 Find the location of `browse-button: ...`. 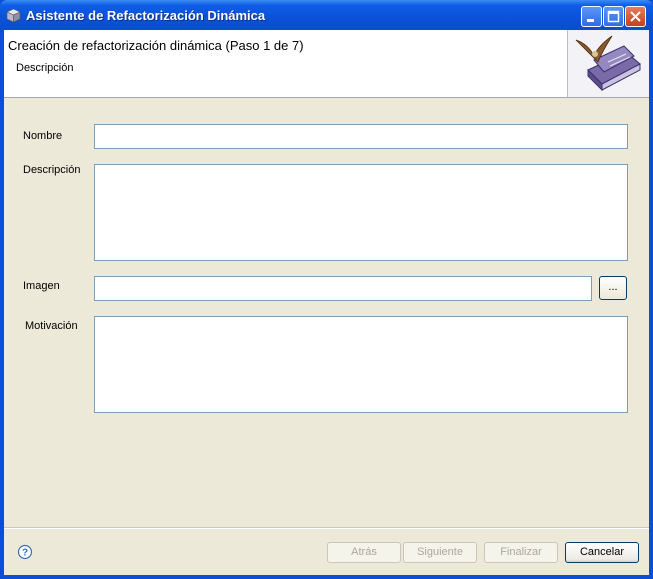

browse-button: ... is located at coordinates (613, 288).